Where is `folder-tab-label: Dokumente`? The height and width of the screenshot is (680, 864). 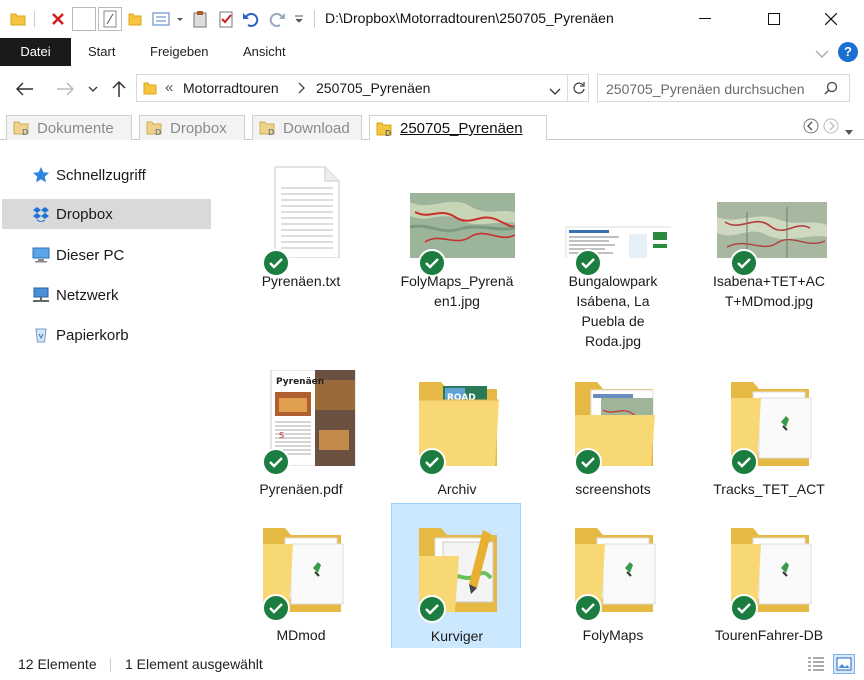 folder-tab-label: Dokumente is located at coordinates (75, 128).